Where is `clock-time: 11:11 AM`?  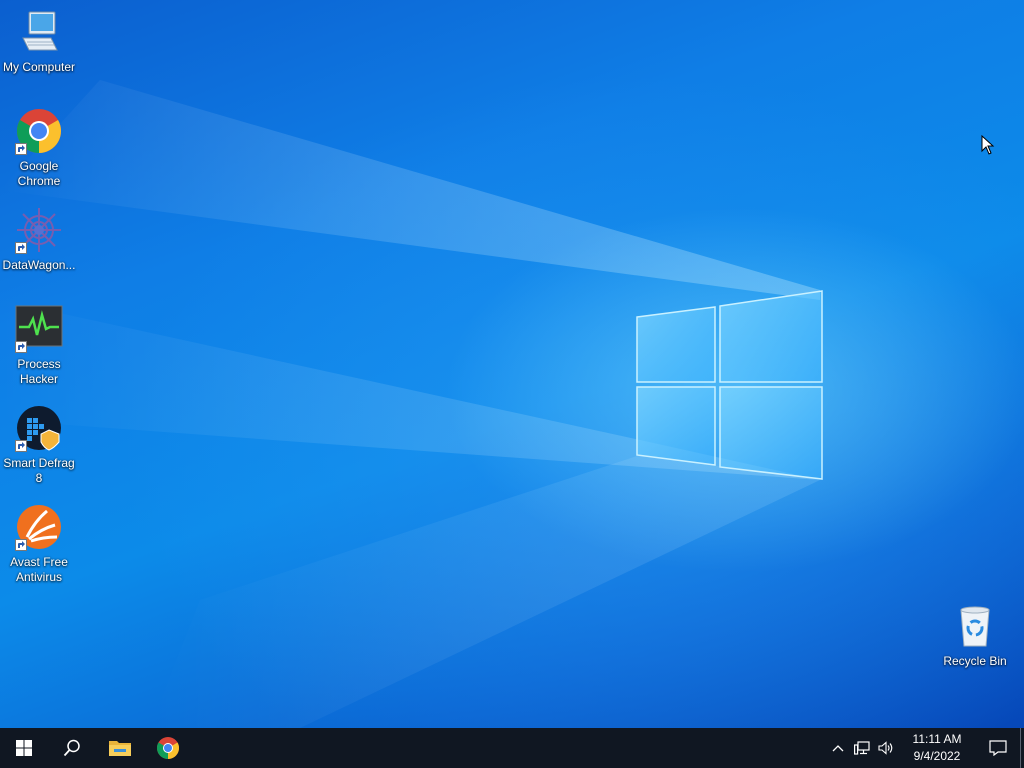
clock-time: 11:11 AM is located at coordinates (937, 739).